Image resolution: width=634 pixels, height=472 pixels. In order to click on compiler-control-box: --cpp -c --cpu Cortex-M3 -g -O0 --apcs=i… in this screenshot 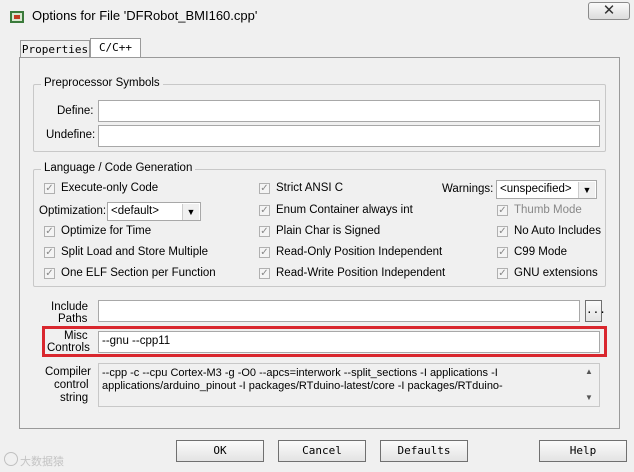, I will do `click(349, 385)`.